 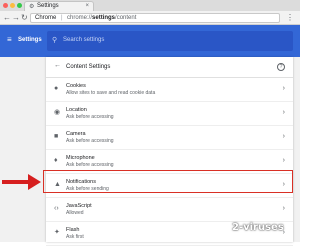 I want to click on tab-title: Settings, so click(x=48, y=6).